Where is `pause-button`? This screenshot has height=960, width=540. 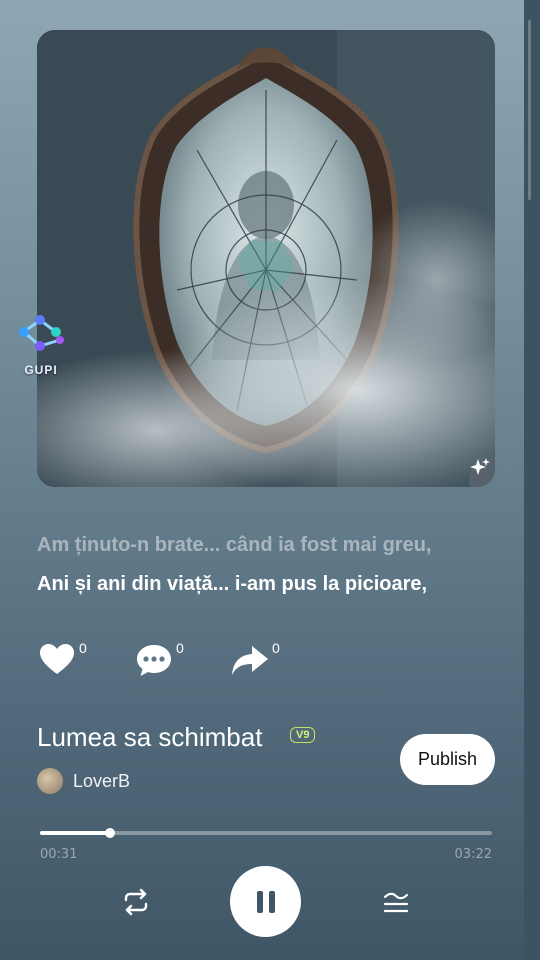 pause-button is located at coordinates (265, 901).